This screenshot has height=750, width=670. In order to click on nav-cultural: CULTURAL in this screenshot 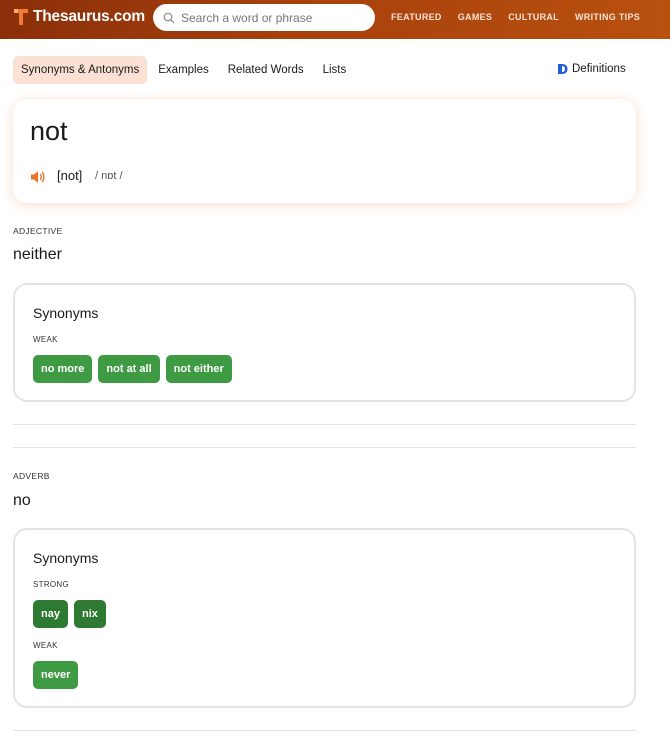, I will do `click(533, 17)`.